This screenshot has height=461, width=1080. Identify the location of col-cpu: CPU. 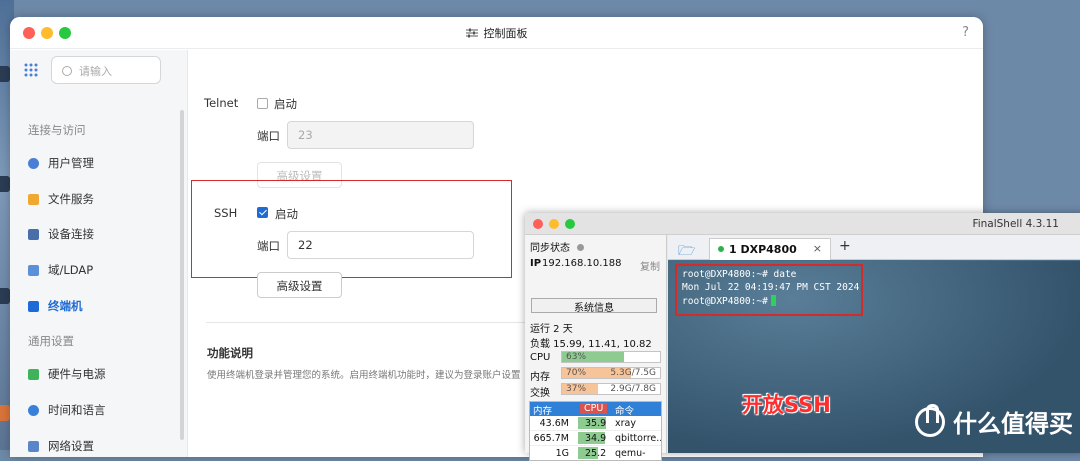
(594, 408).